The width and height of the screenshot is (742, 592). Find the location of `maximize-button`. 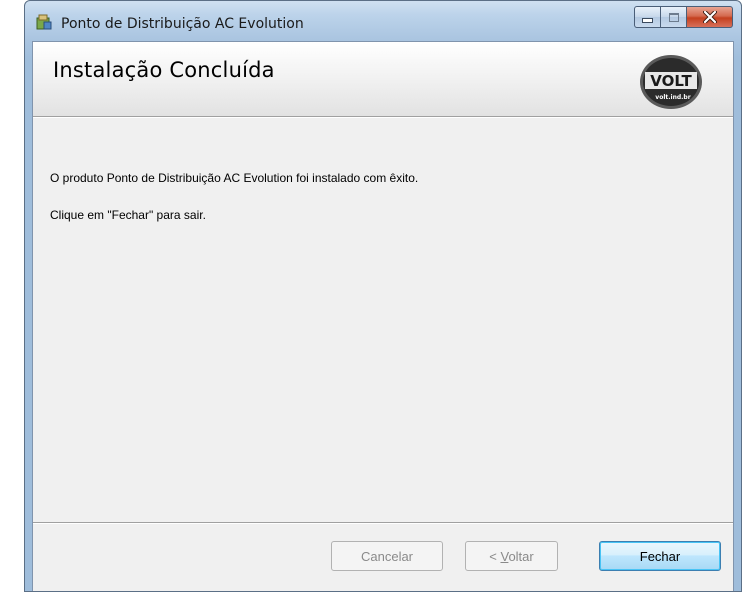

maximize-button is located at coordinates (674, 17).